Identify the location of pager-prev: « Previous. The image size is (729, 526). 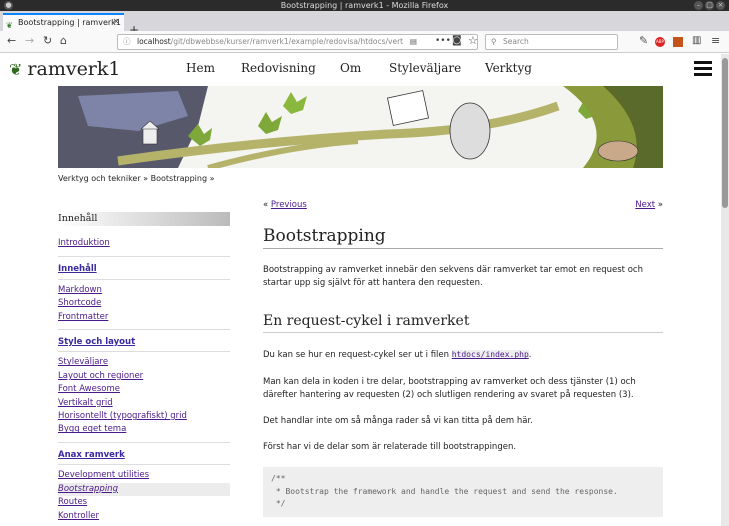
(285, 205).